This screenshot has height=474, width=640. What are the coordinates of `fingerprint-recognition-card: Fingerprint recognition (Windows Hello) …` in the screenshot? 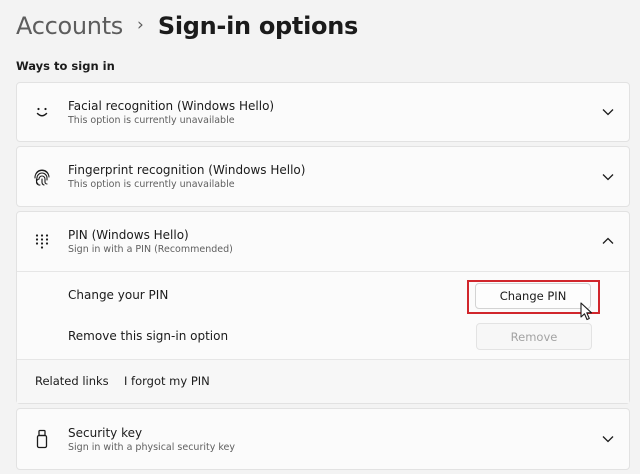 It's located at (323, 176).